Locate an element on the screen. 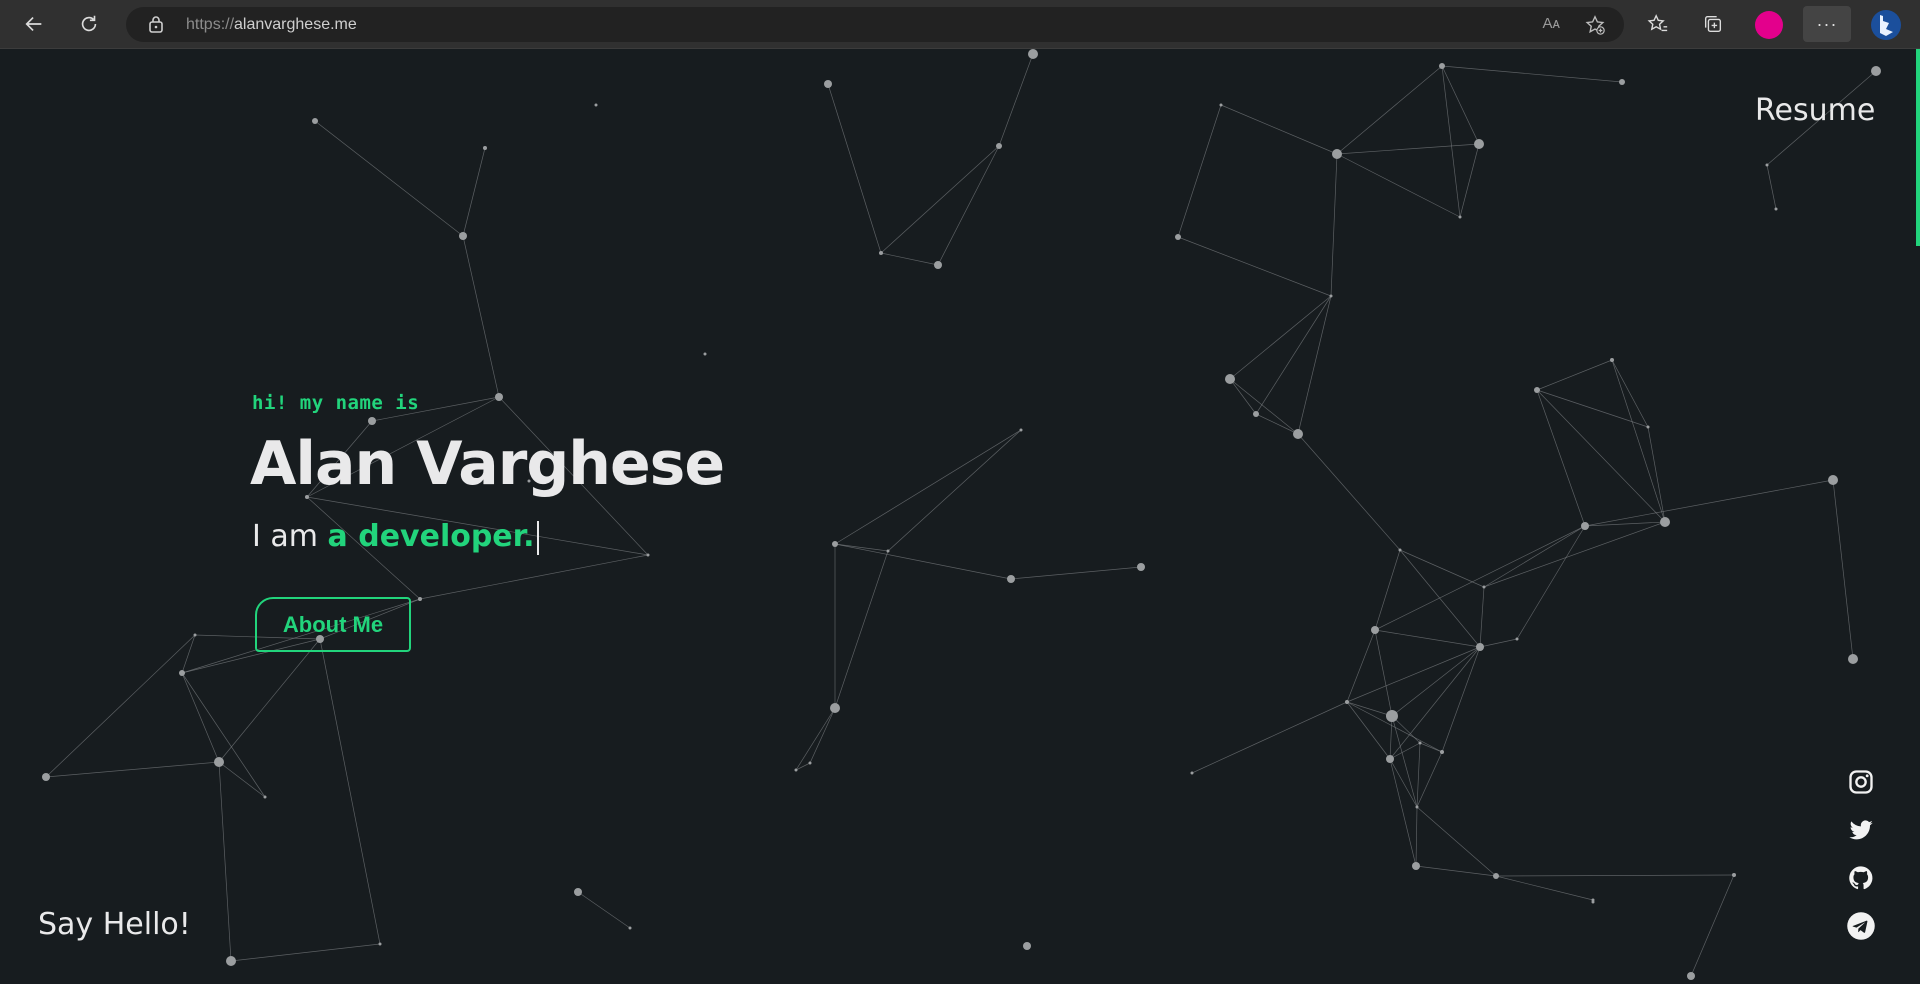  favorites-button is located at coordinates (1658, 24).